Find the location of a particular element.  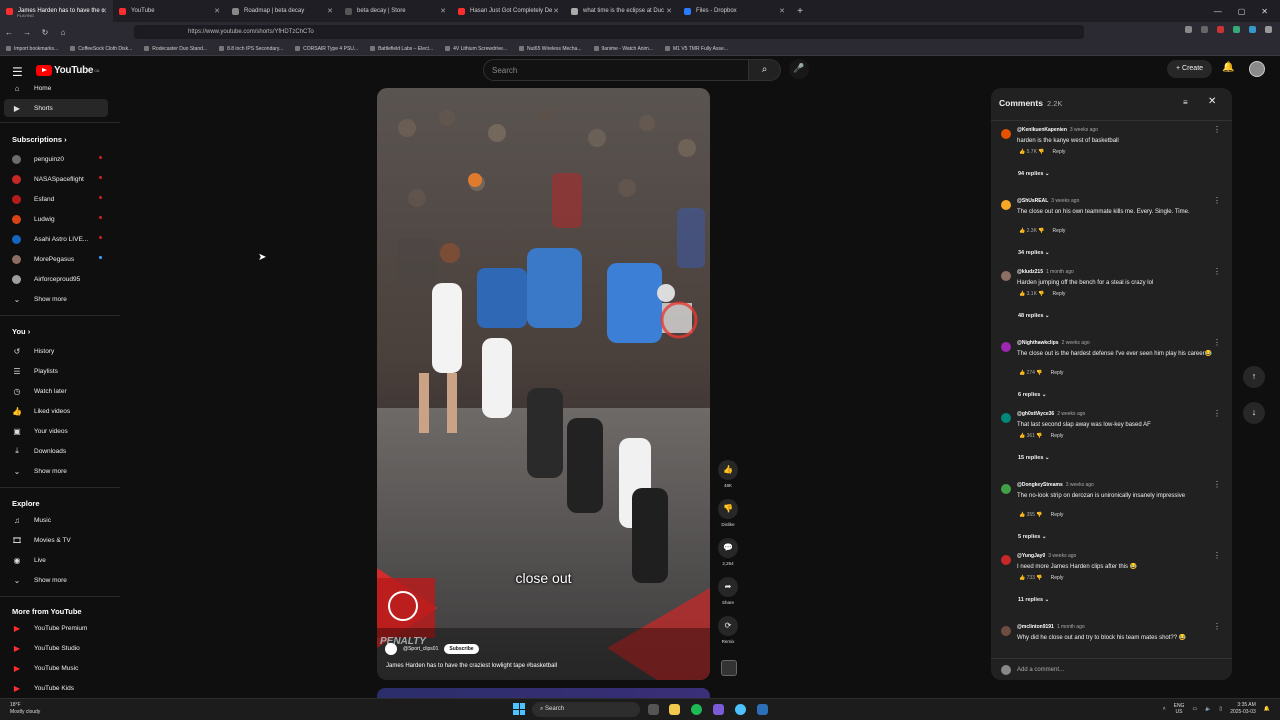

comment-author: @gh0stfAyce36 2 weeks ago is located at coordinates (1051, 414).